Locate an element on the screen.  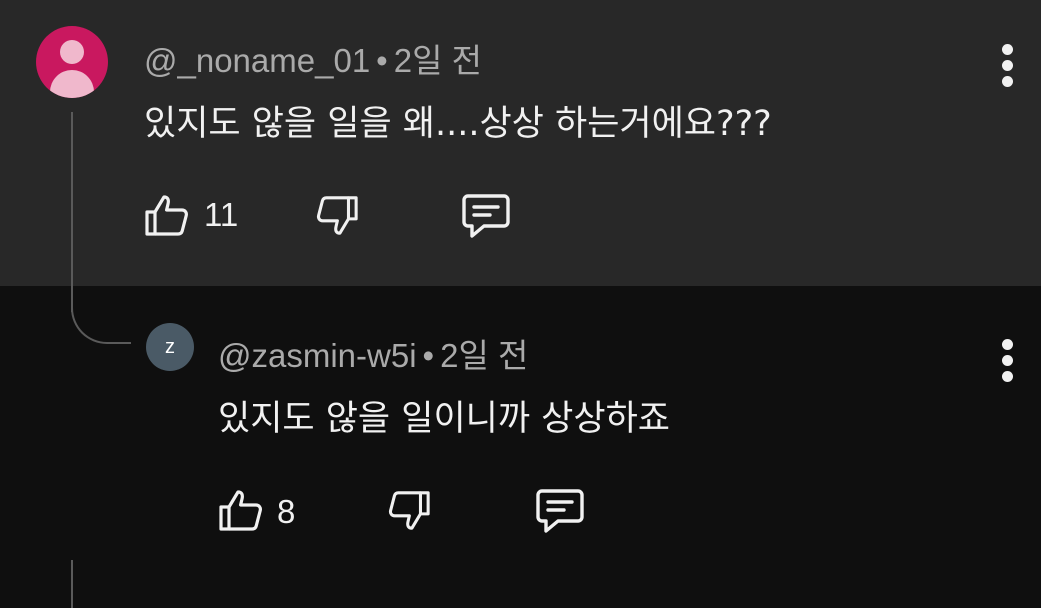
like-count: 11 is located at coordinates (221, 214).